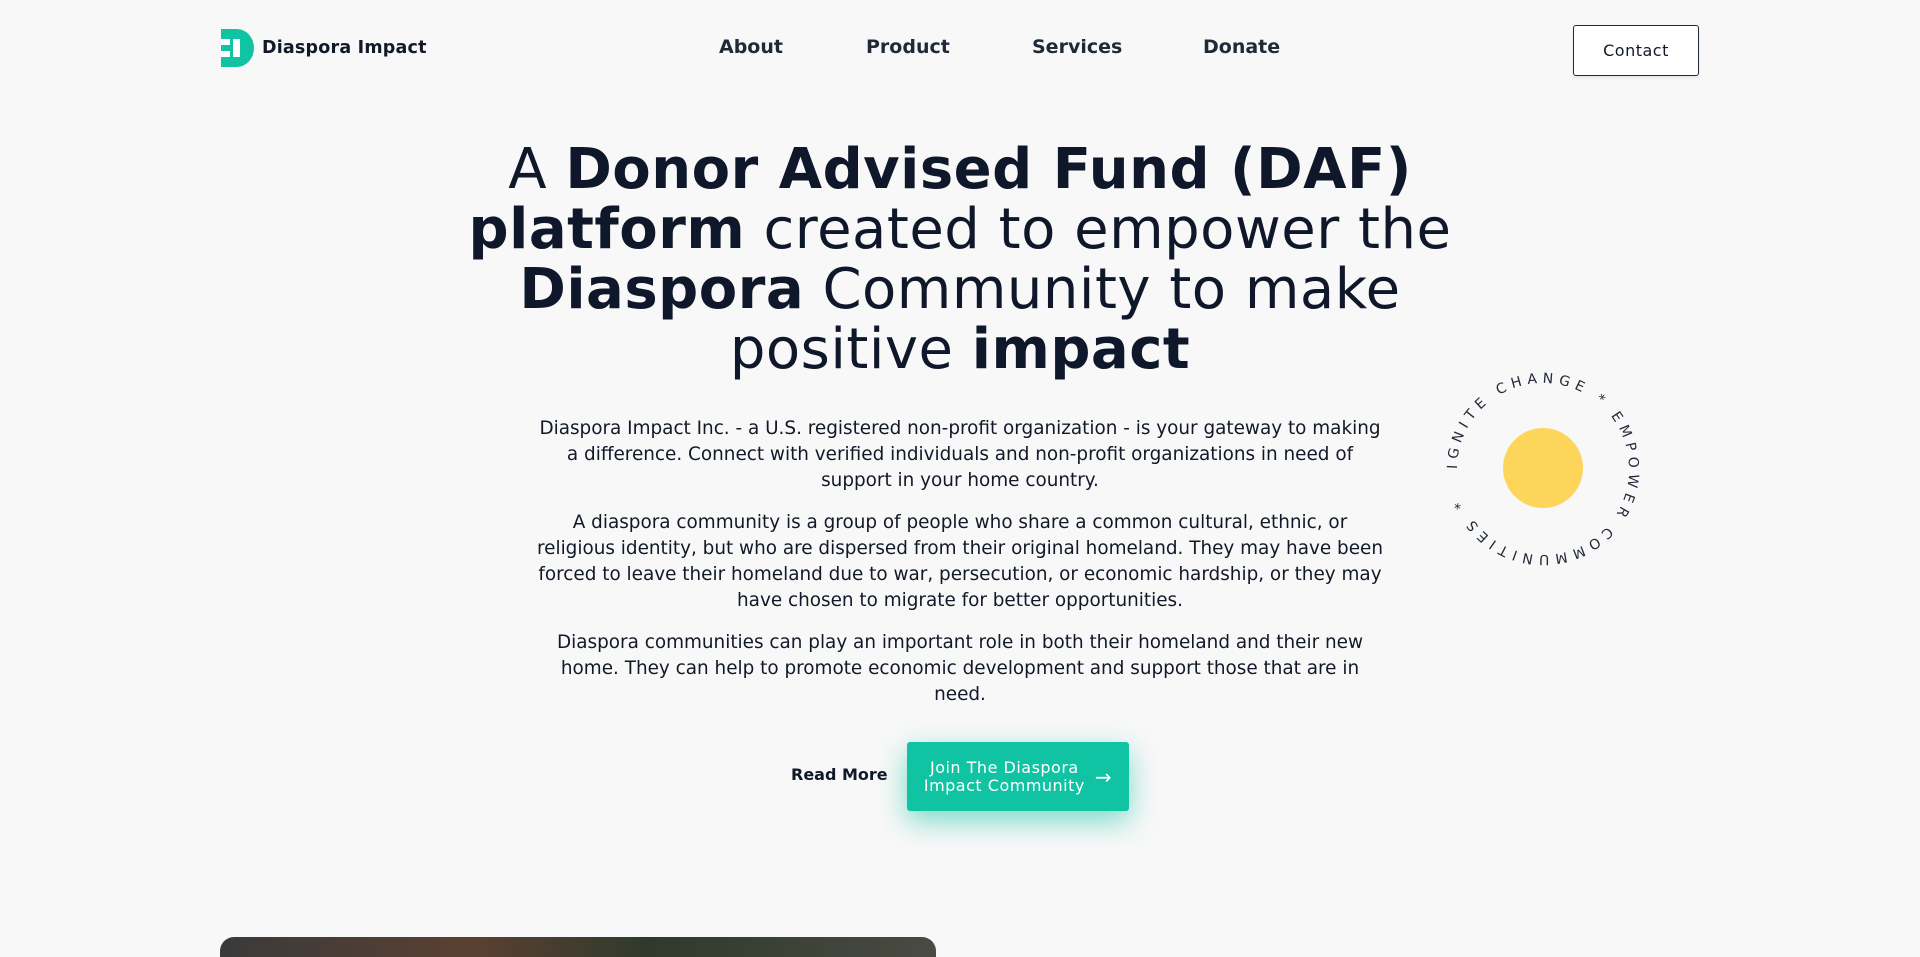 This screenshot has width=1920, height=957. What do you see at coordinates (839, 774) in the screenshot?
I see `read-more-link: Read More` at bounding box center [839, 774].